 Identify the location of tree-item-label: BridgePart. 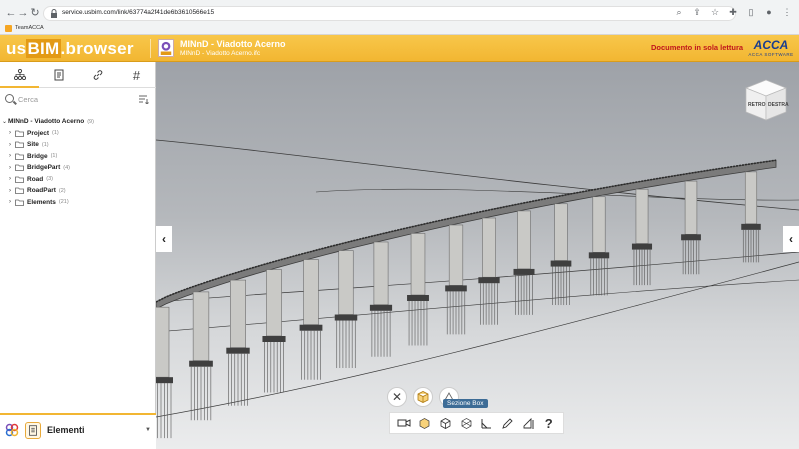
(44, 168).